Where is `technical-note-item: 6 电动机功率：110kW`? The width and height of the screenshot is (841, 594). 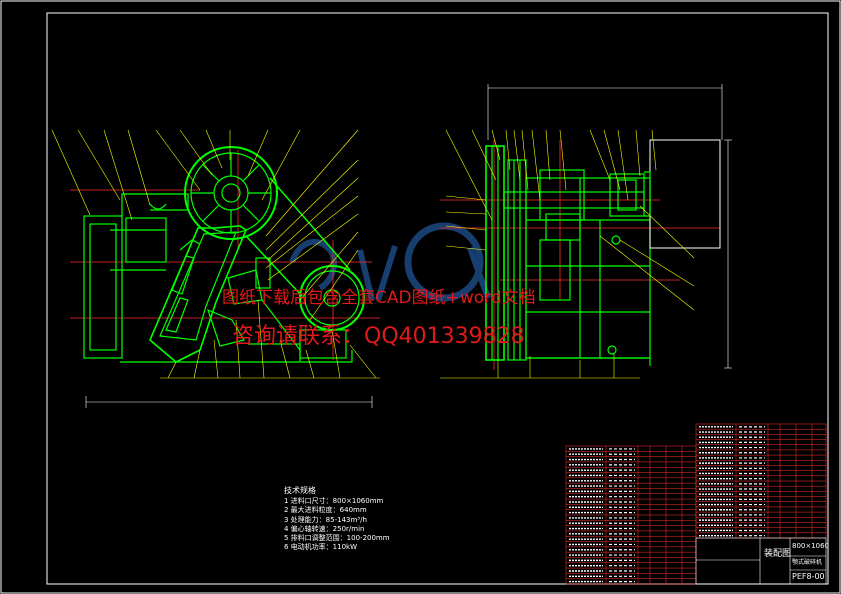 technical-note-item: 6 电动机功率：110kW is located at coordinates (321, 547).